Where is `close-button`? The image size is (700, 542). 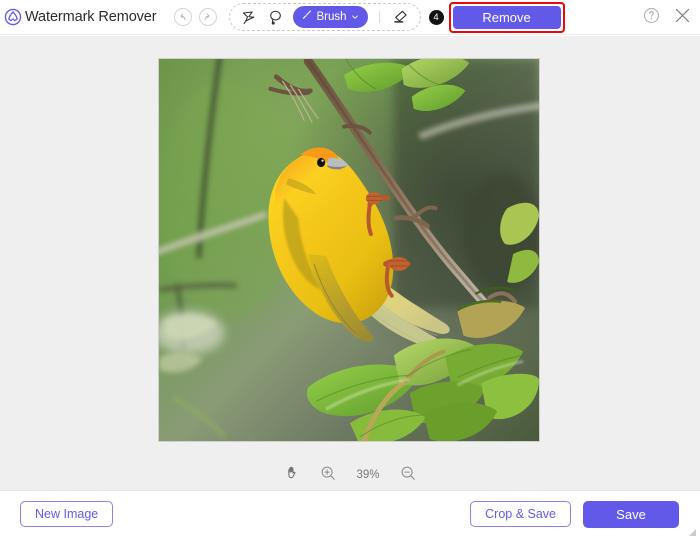
close-button is located at coordinates (682, 18).